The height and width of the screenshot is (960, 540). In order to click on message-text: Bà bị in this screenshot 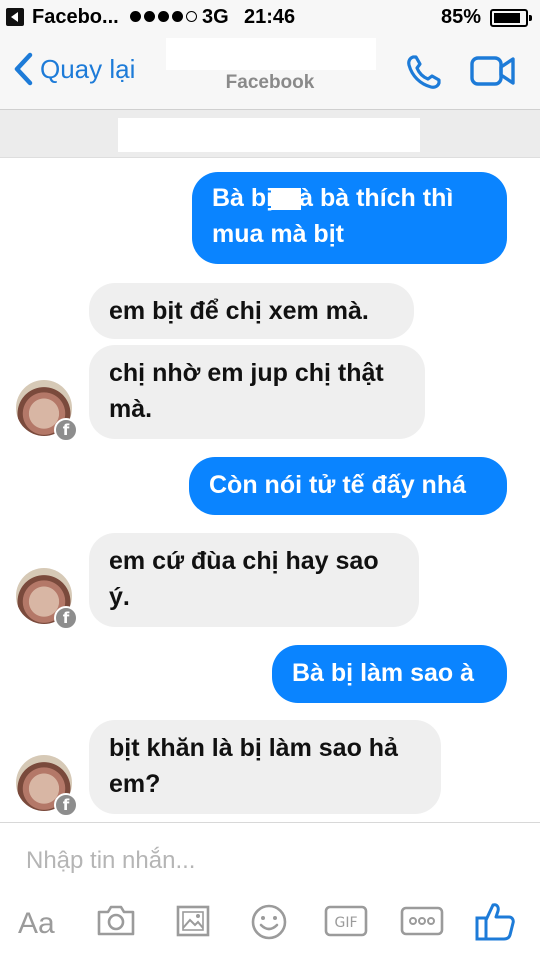, I will do `click(243, 198)`.